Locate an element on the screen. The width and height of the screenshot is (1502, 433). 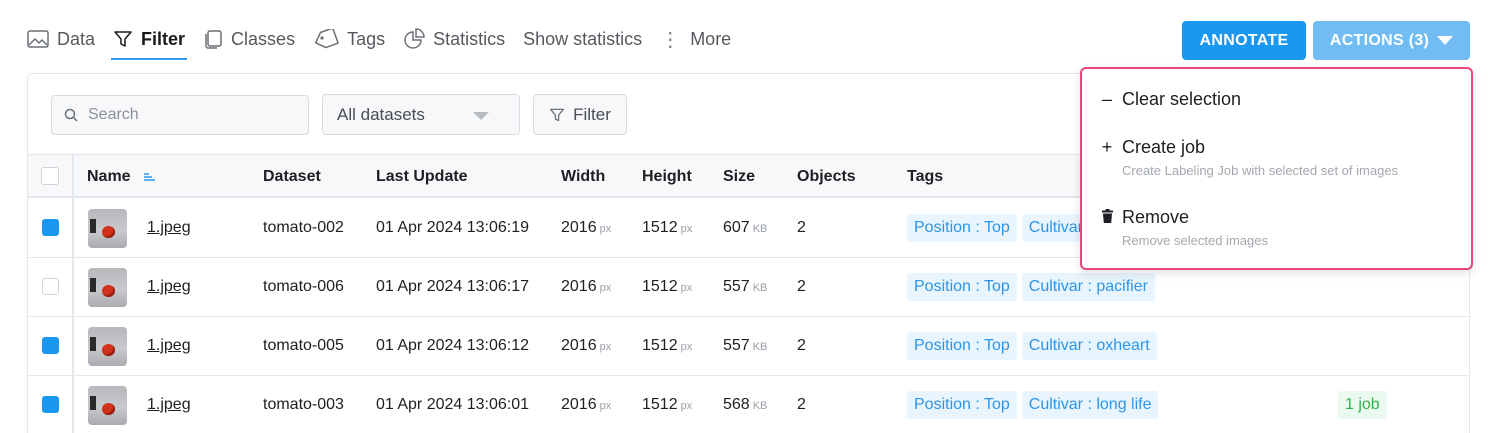
tab-label: Statistics is located at coordinates (469, 38).